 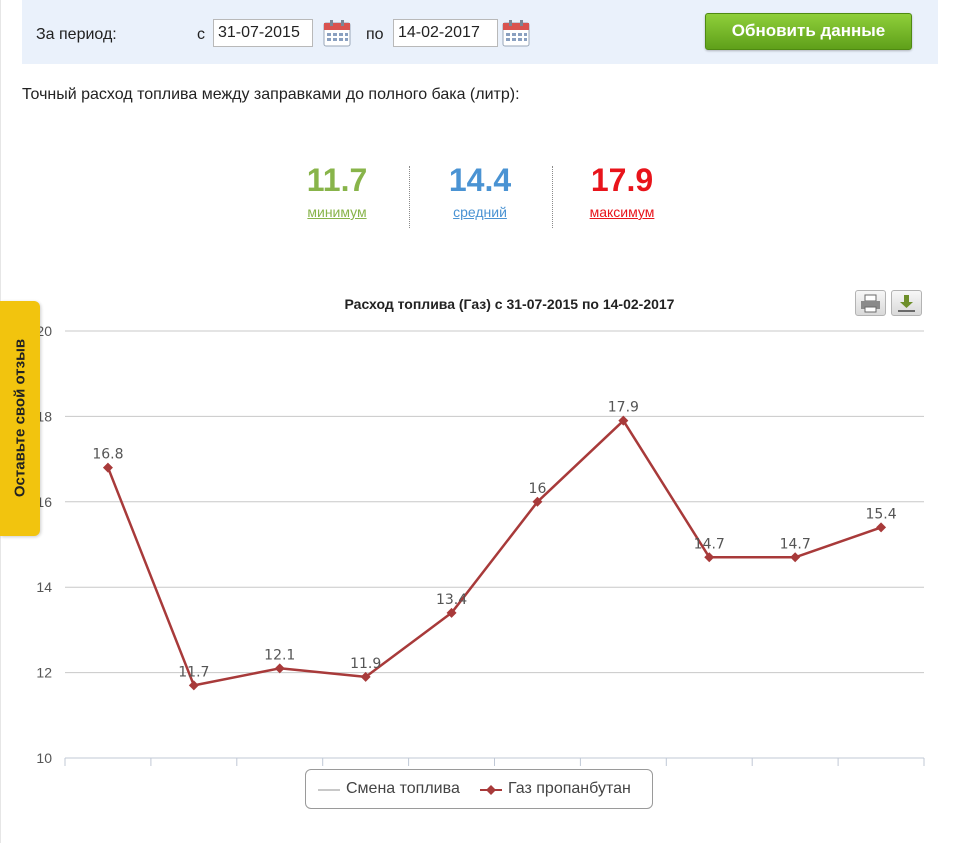 I want to click on legend-diamond-line-icon, so click(x=491, y=790).